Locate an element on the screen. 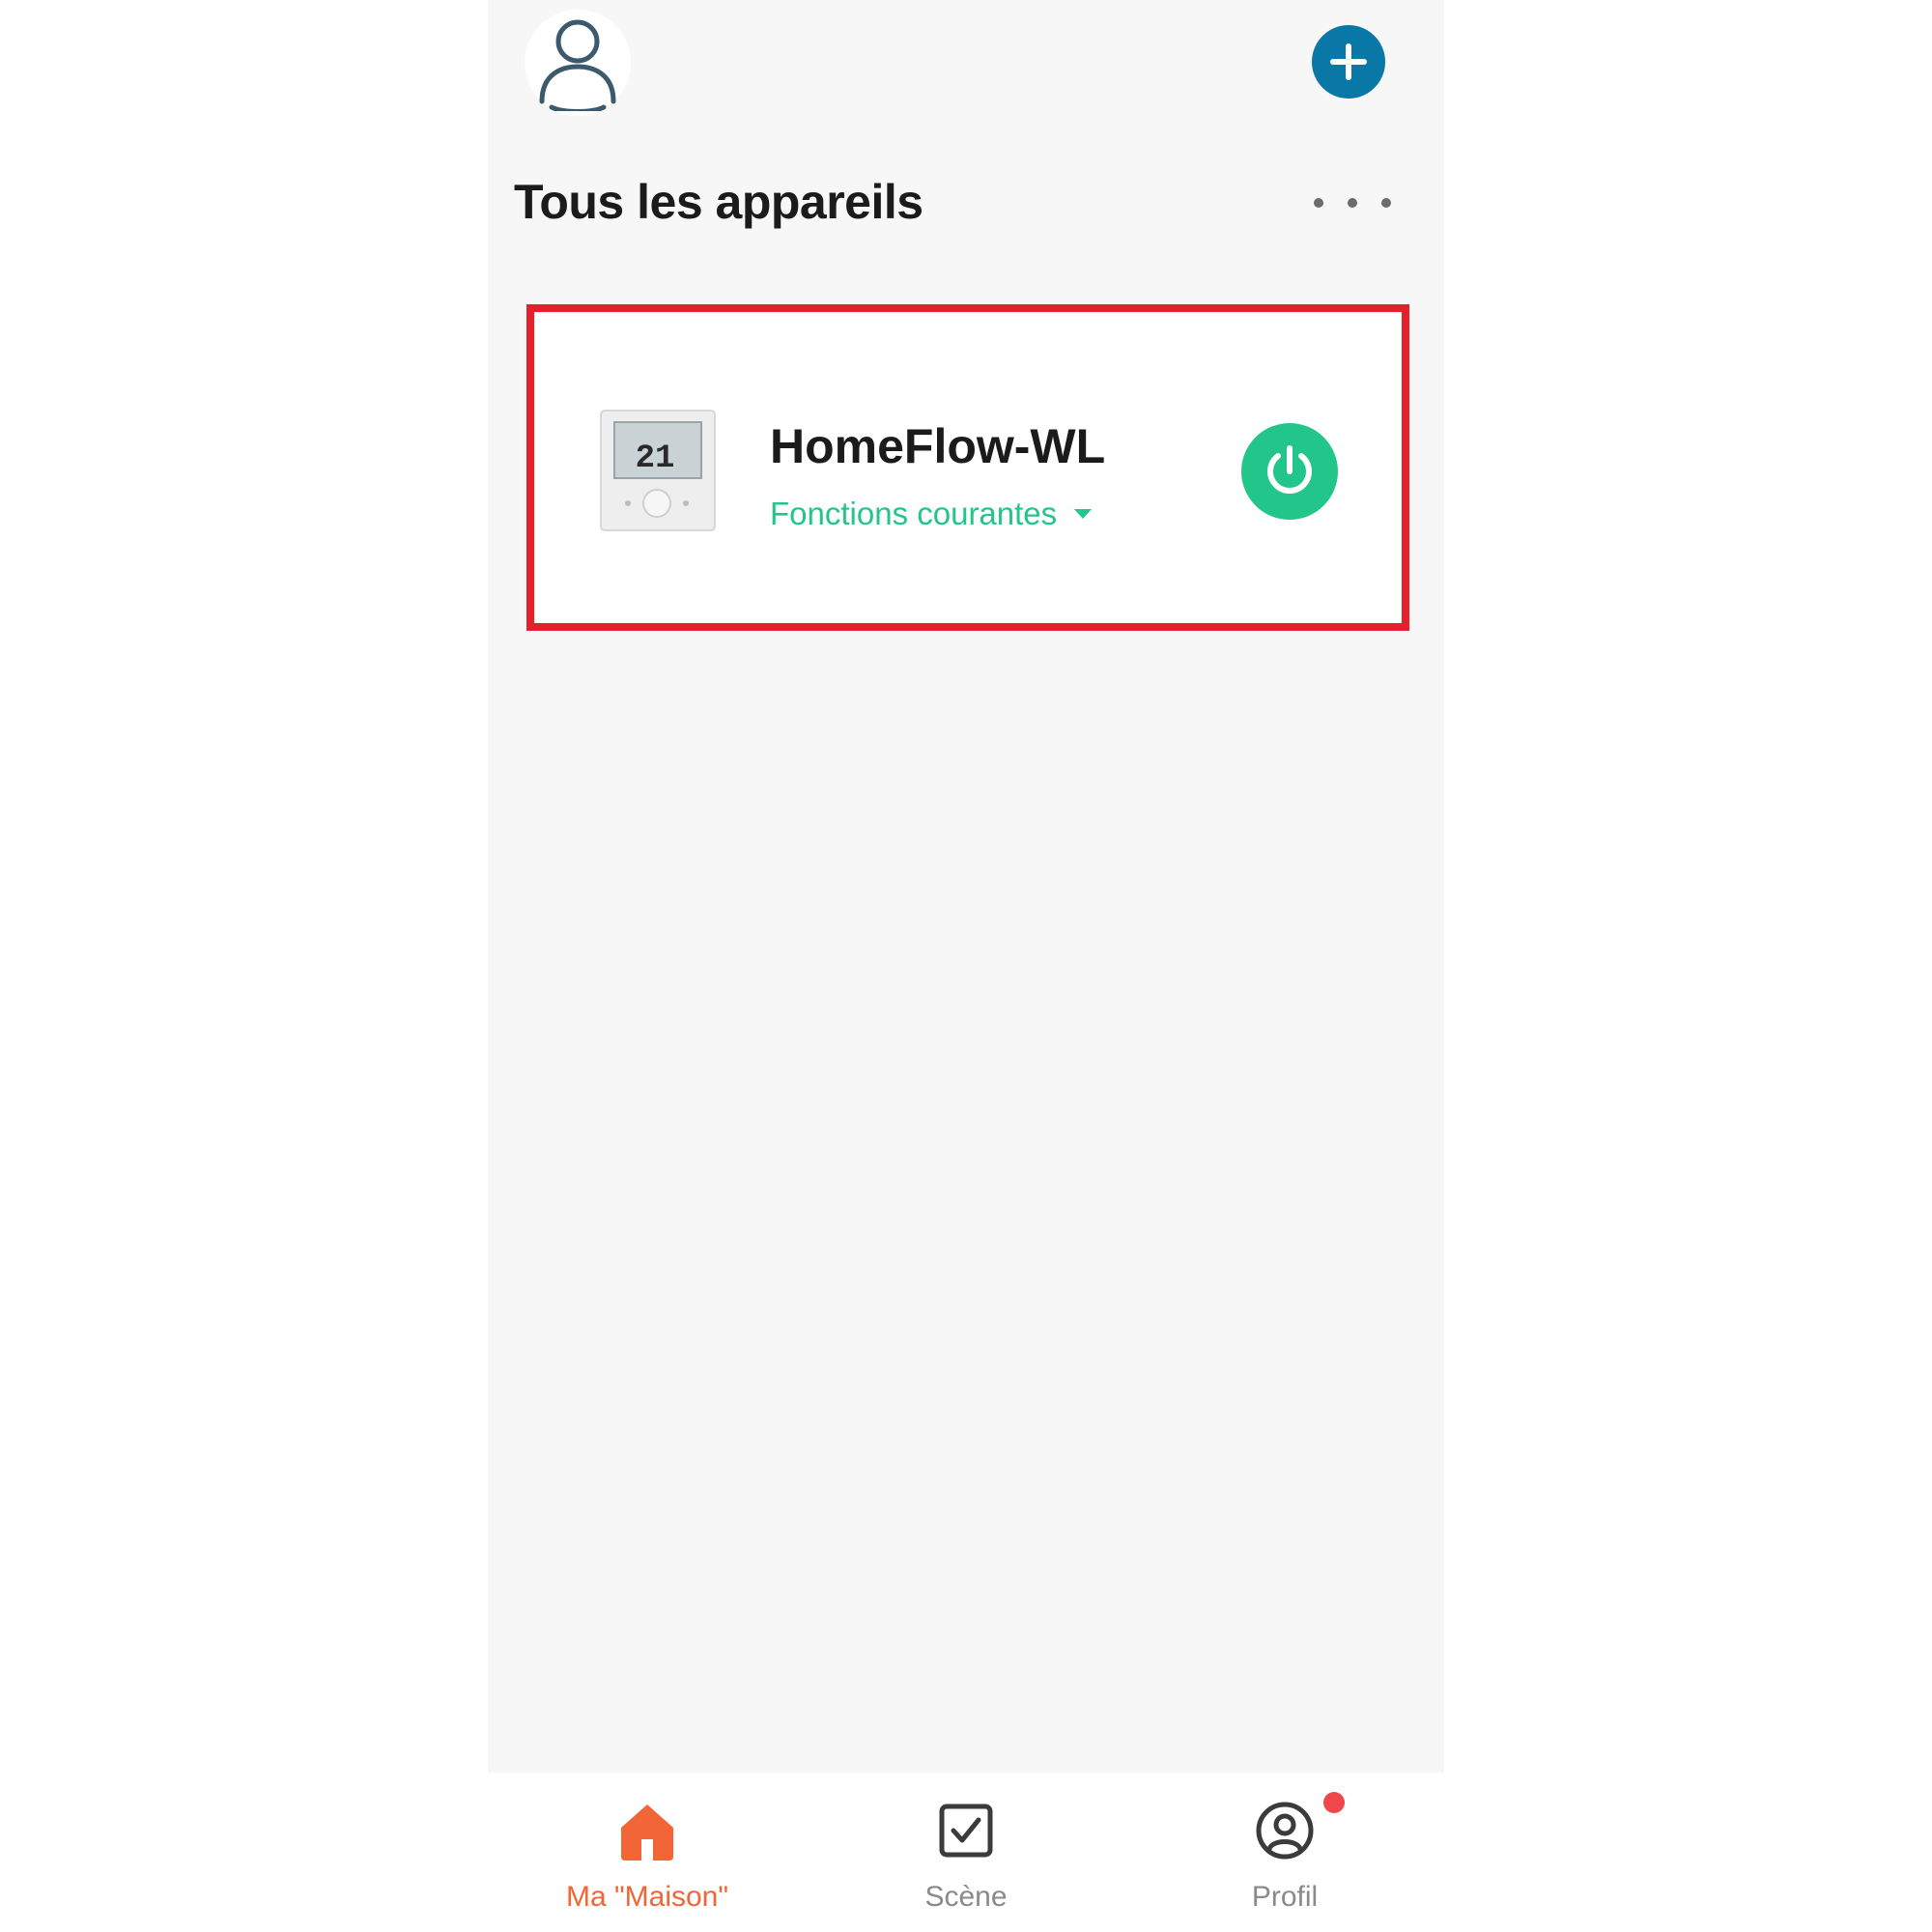 The width and height of the screenshot is (1932, 1932). functions-dropdown: Fonctions courantes is located at coordinates (931, 514).